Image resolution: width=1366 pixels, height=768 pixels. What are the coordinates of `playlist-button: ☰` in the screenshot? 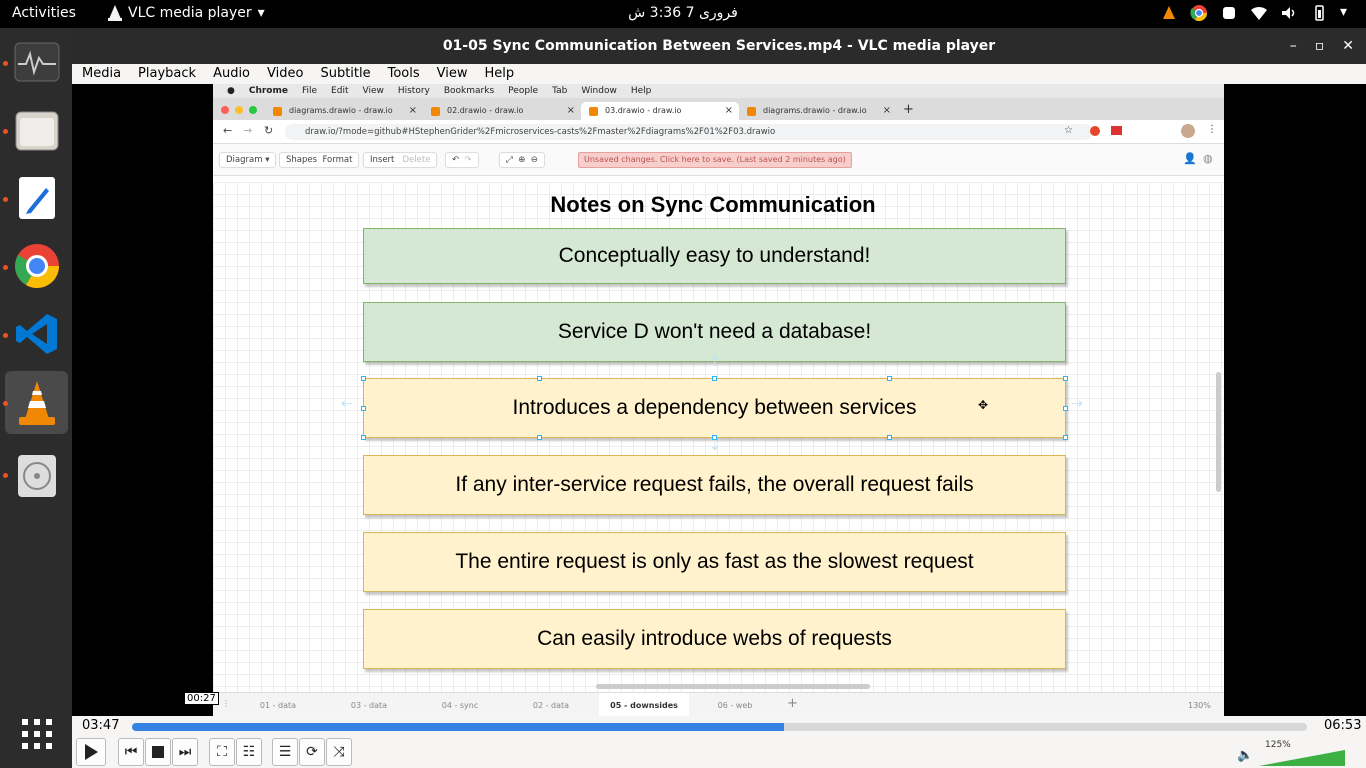 It's located at (285, 752).